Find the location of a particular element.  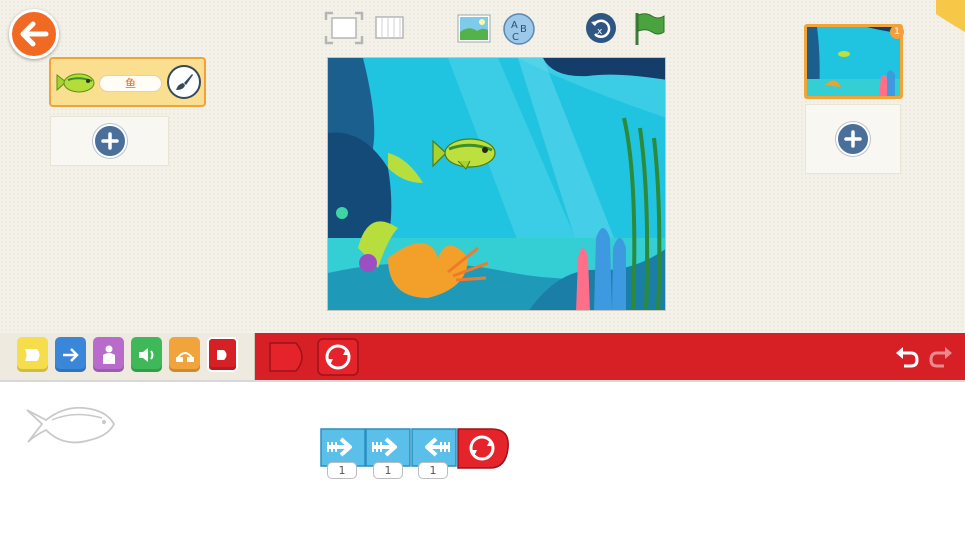

fish-sprite is located at coordinates (465, 153).